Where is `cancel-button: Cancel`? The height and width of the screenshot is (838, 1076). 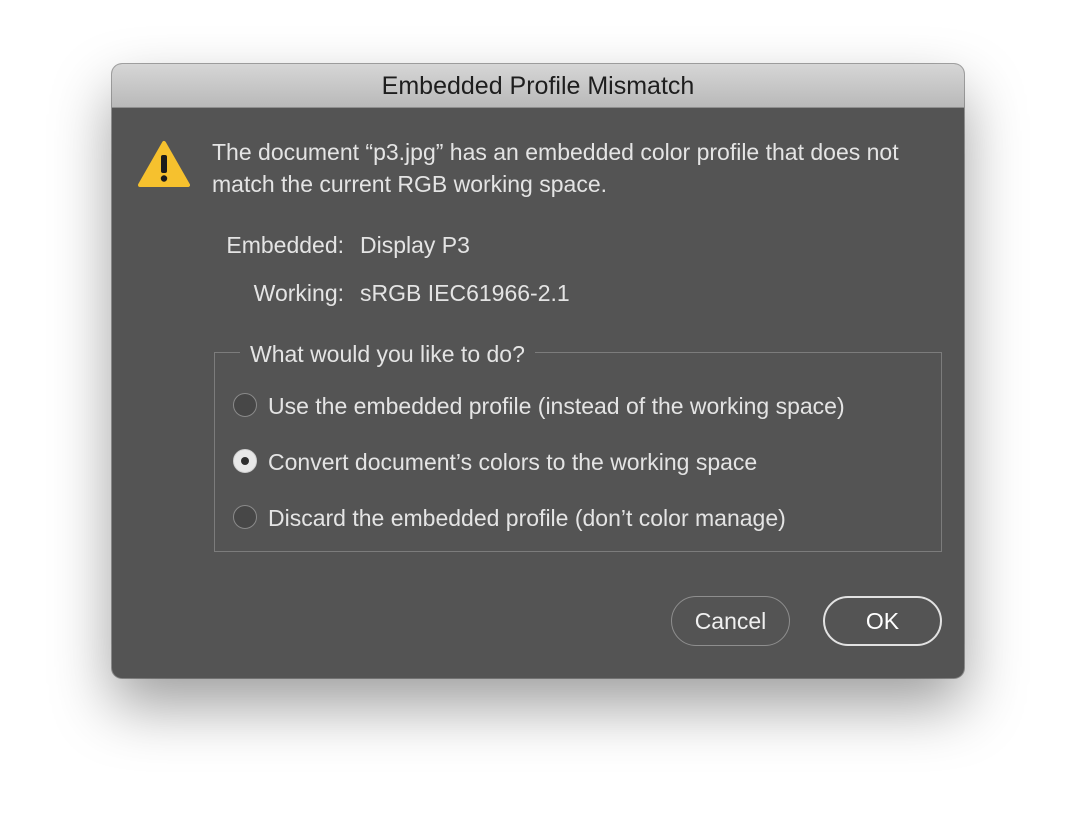
cancel-button: Cancel is located at coordinates (730, 621).